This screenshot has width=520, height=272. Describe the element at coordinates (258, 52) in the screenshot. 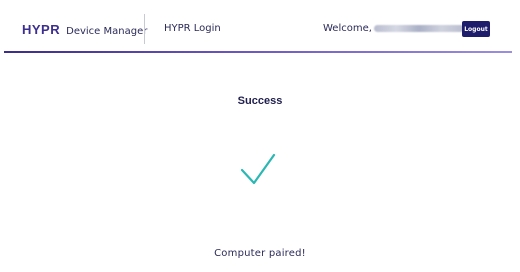

I see `header-underline` at that location.